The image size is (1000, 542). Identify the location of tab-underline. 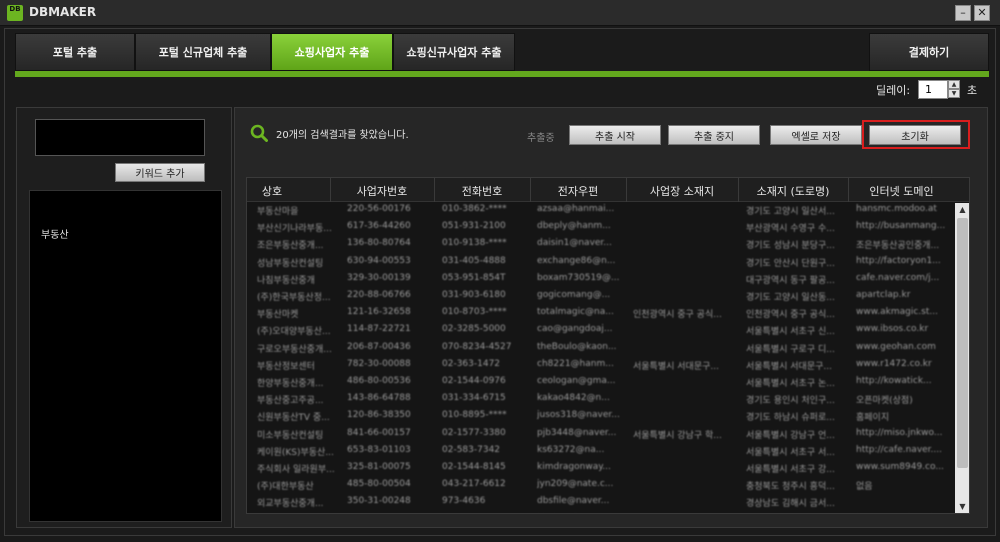
(502, 74).